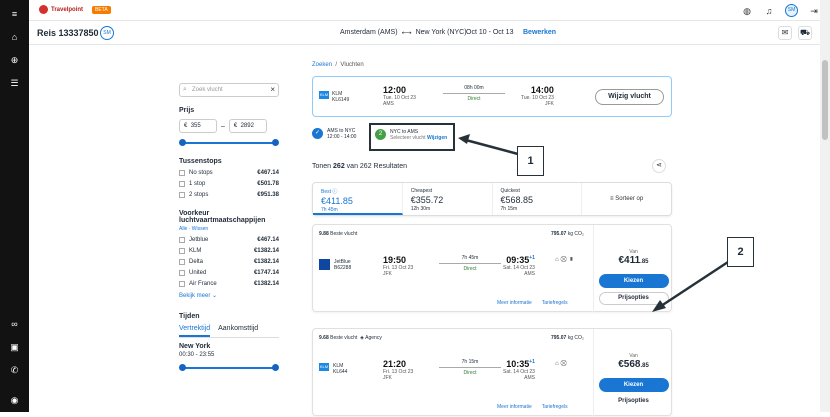 Image resolution: width=830 pixels, height=417 pixels. What do you see at coordinates (464, 139) in the screenshot?
I see `arrow-1-head` at bounding box center [464, 139].